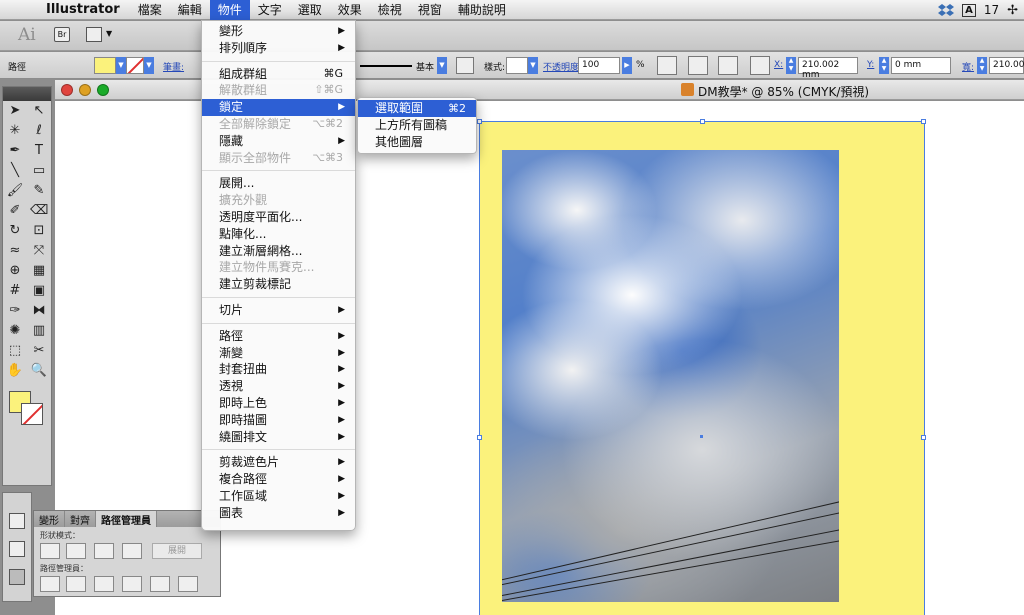  What do you see at coordinates (417, 108) in the screenshot?
I see `submenu-item: 選取範圍 ⌘2` at bounding box center [417, 108].